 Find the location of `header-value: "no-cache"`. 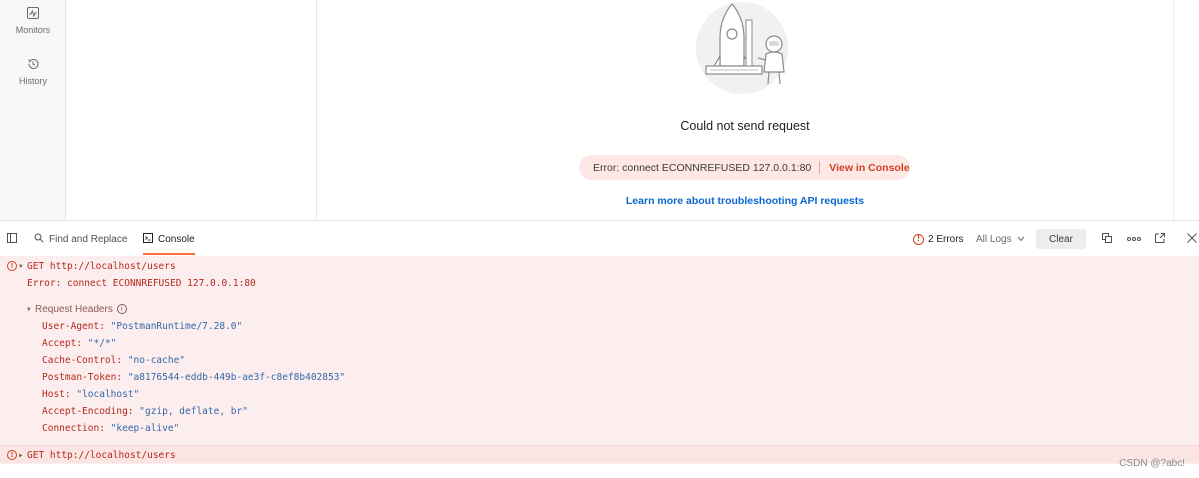

header-value: "no-cache" is located at coordinates (156, 360).